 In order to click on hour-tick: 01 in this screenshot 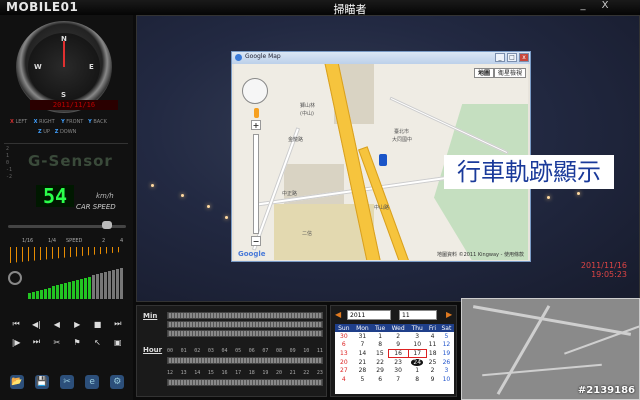, I will do `click(184, 352)`.